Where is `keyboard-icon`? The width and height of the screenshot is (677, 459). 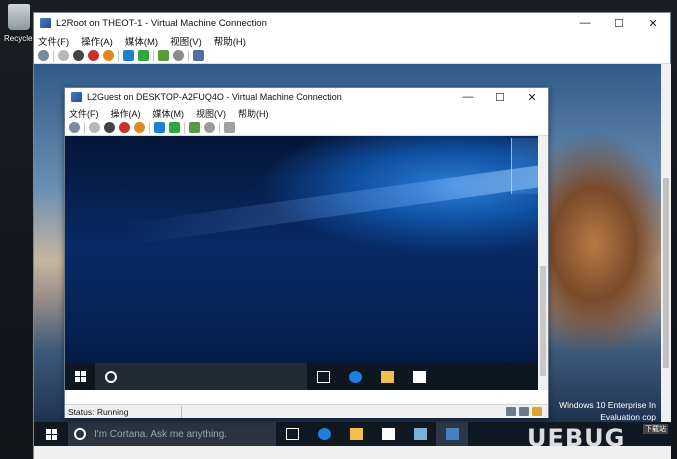
keyboard-icon is located at coordinates (511, 411).